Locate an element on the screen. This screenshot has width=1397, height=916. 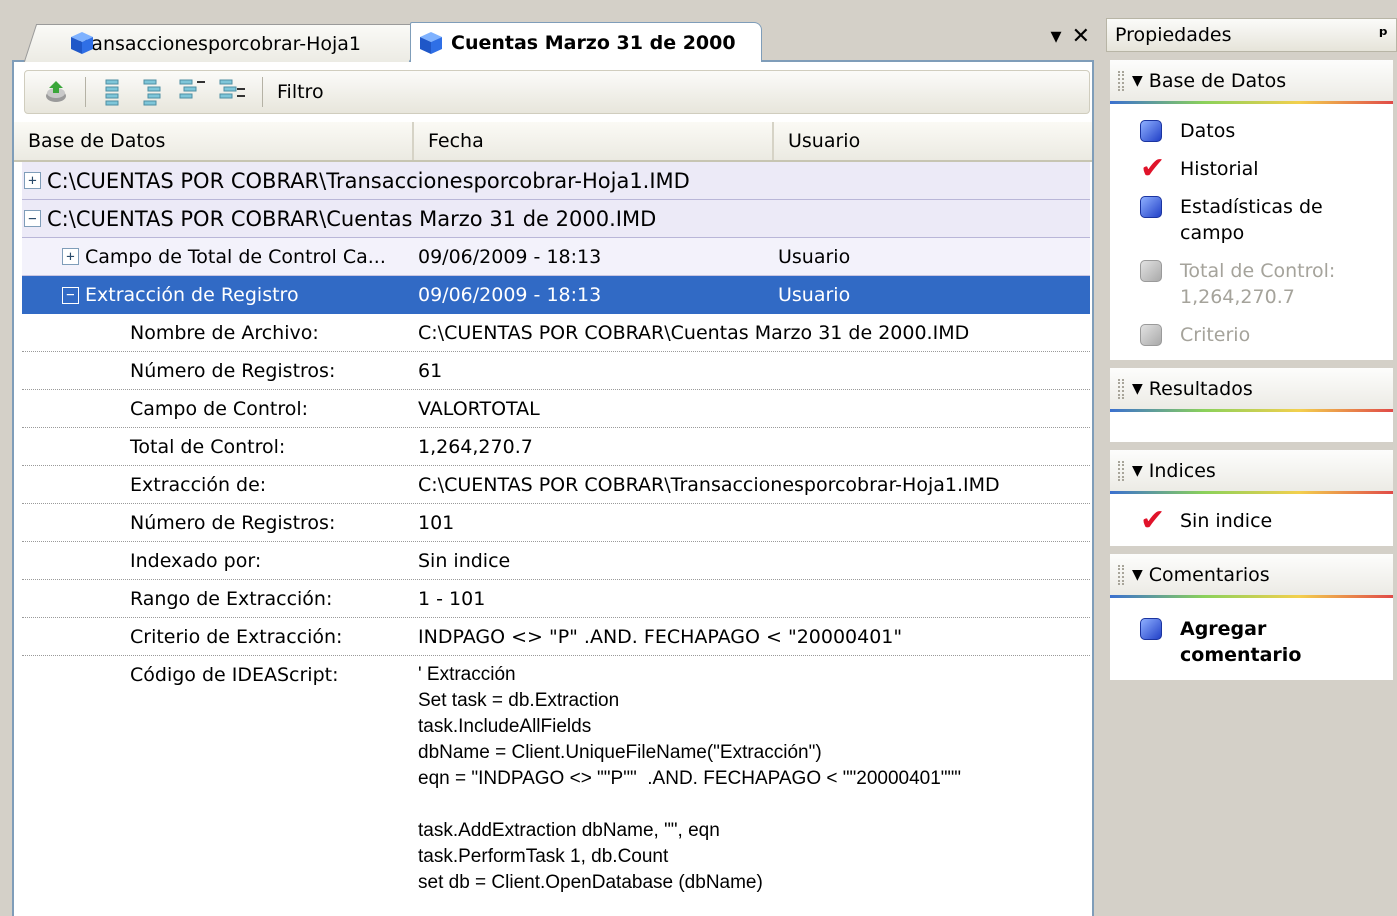
column-header-base-de-datos: Base de Datos is located at coordinates (214, 141).